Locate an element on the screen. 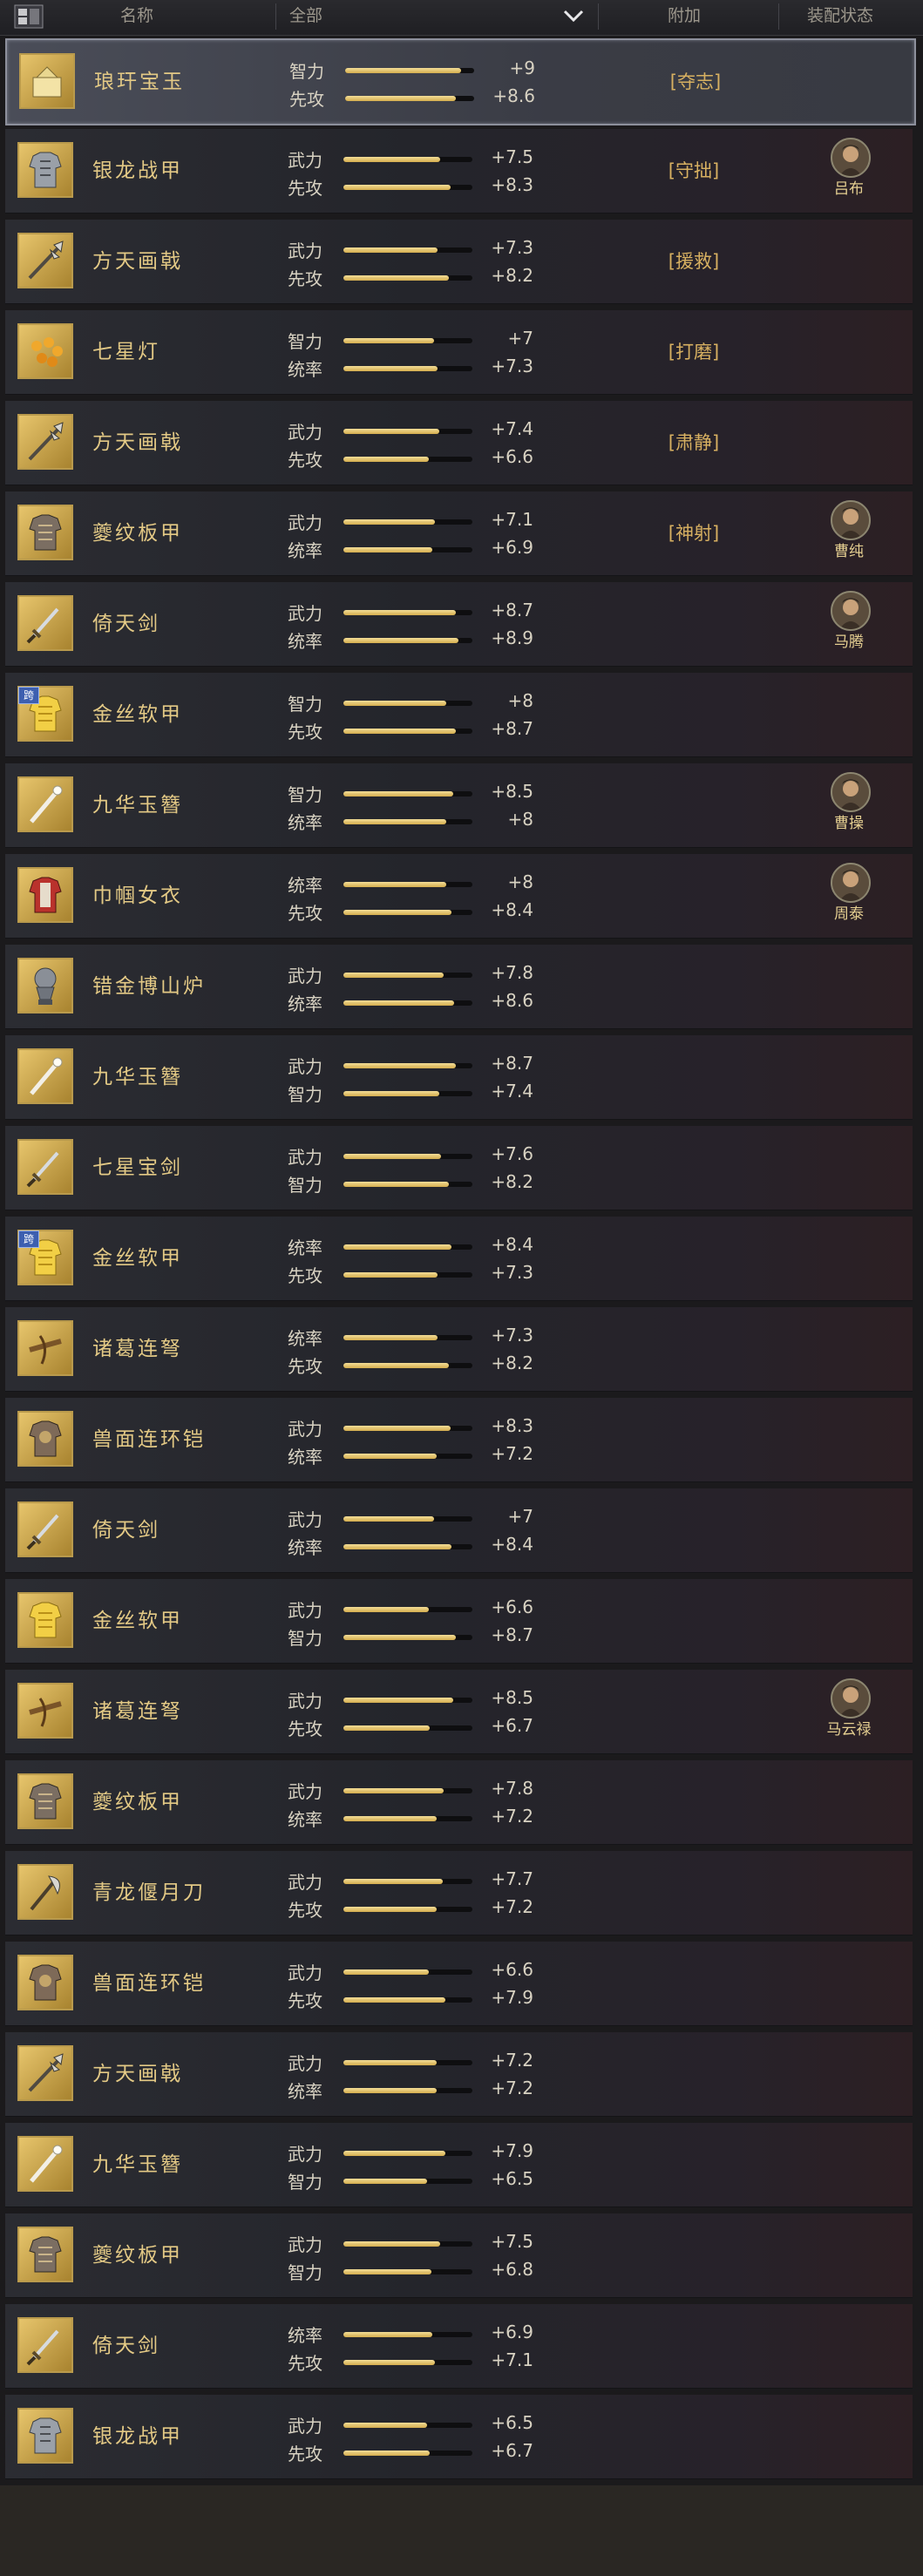 The image size is (923, 2576). equipment-row: 跨金丝软甲 统率 +8.4 先攻 +7.3 is located at coordinates (459, 1259).